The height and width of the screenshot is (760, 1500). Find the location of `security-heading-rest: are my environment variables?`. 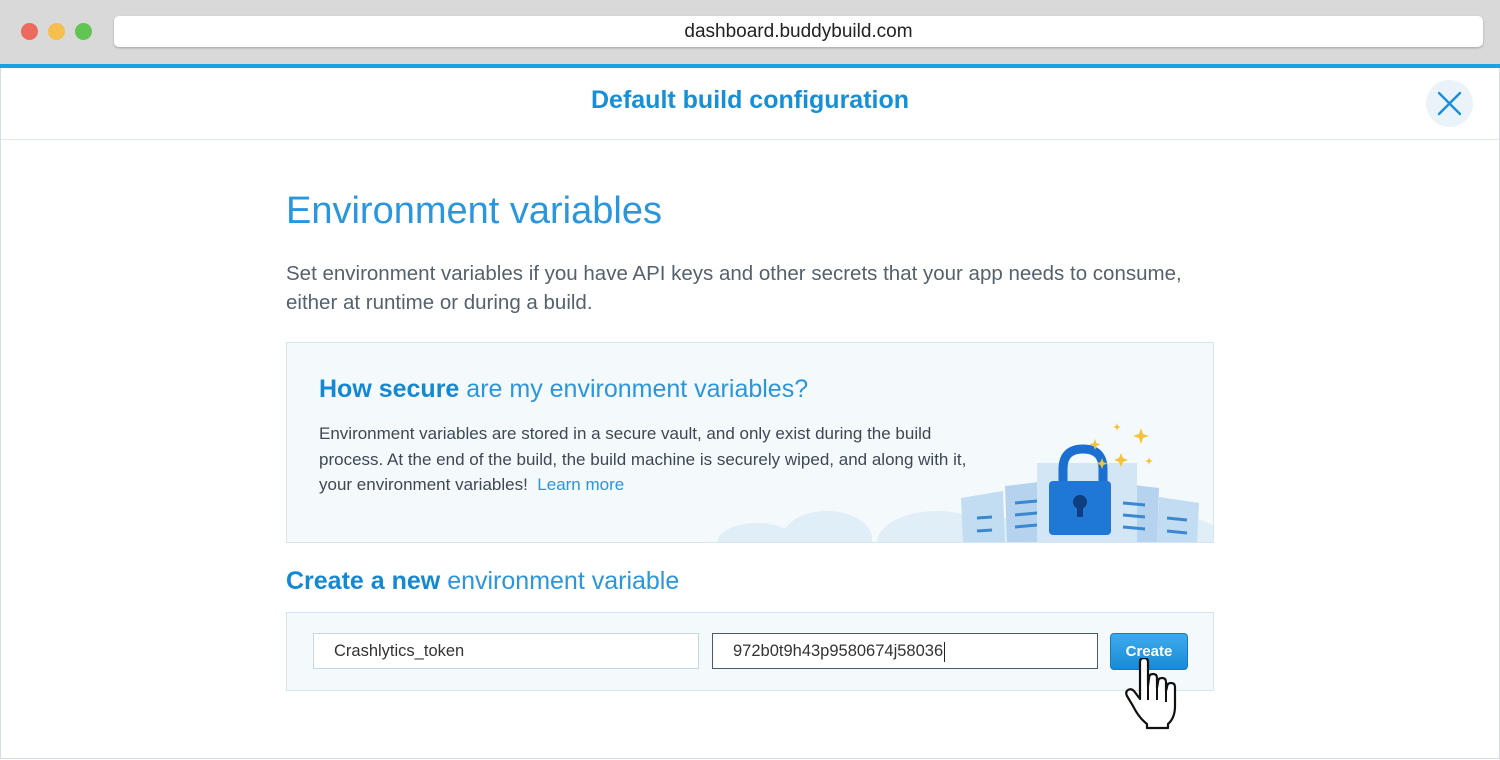

security-heading-rest: are my environment variables? is located at coordinates (634, 389).